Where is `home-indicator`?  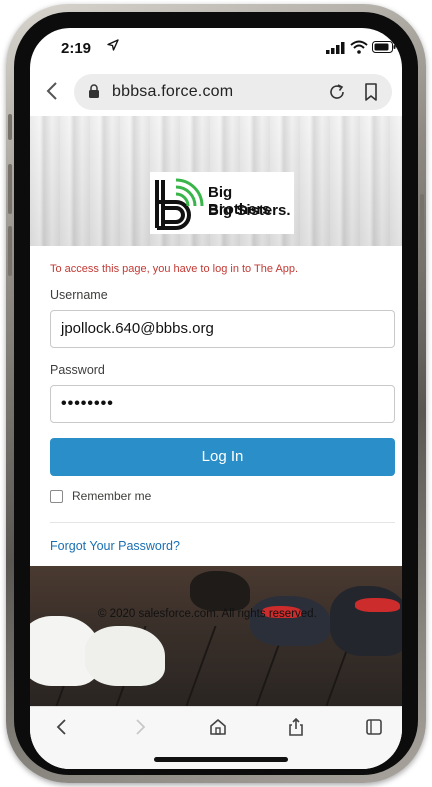
home-indicator is located at coordinates (221, 759).